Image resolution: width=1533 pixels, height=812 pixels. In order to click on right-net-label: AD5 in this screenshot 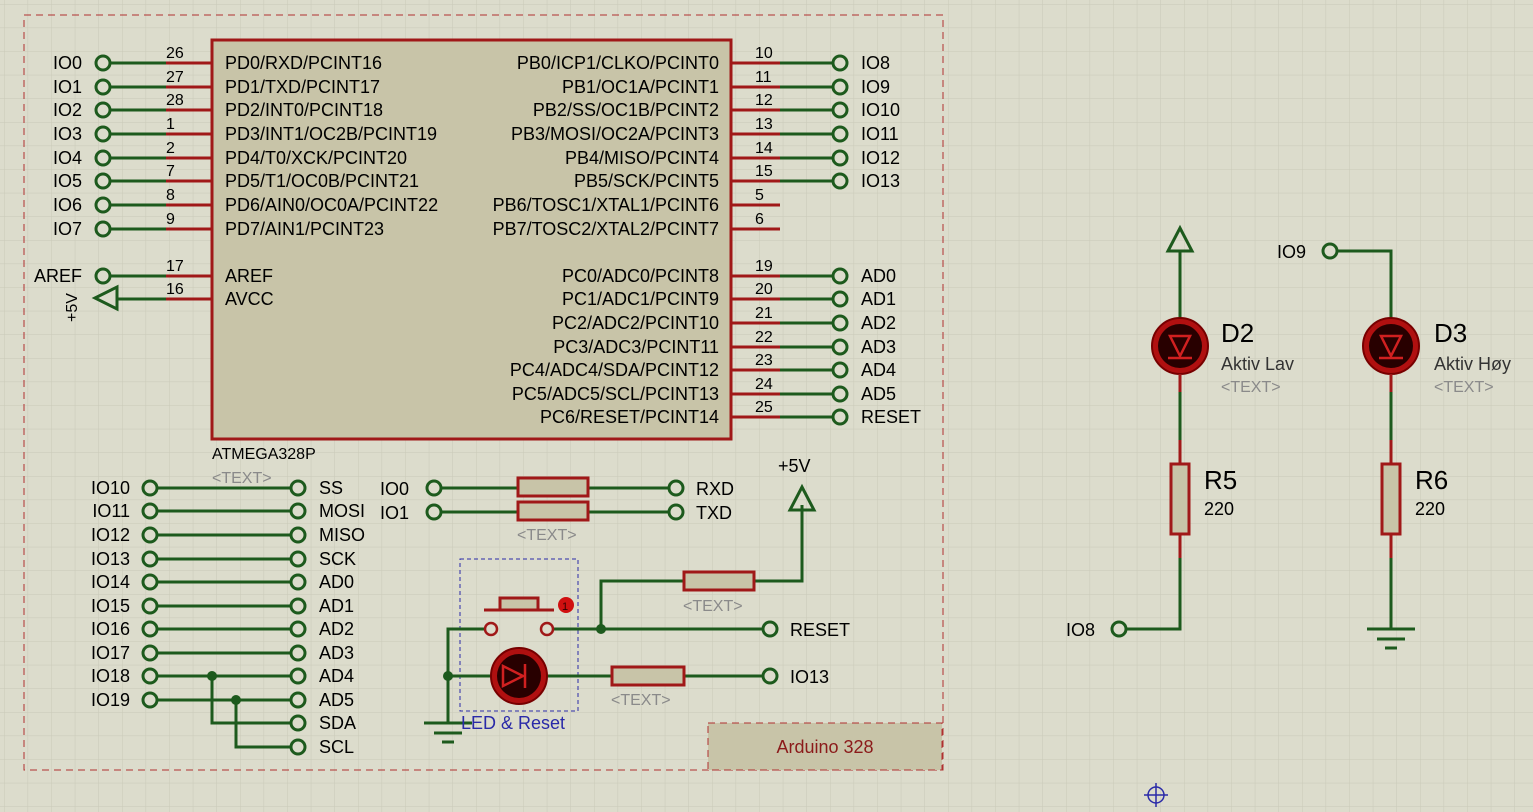, I will do `click(878, 394)`.